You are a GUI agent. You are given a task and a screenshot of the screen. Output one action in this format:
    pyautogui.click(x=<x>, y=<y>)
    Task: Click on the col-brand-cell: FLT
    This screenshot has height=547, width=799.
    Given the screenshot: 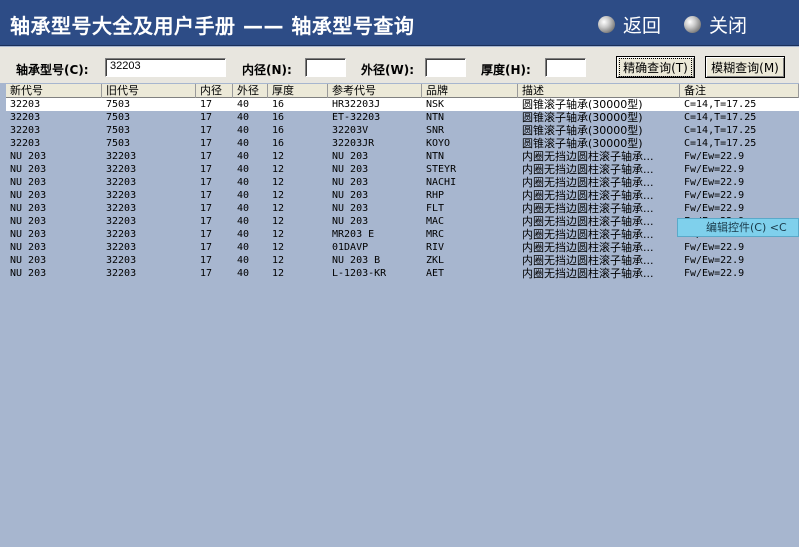 What is the action you would take?
    pyautogui.click(x=435, y=208)
    